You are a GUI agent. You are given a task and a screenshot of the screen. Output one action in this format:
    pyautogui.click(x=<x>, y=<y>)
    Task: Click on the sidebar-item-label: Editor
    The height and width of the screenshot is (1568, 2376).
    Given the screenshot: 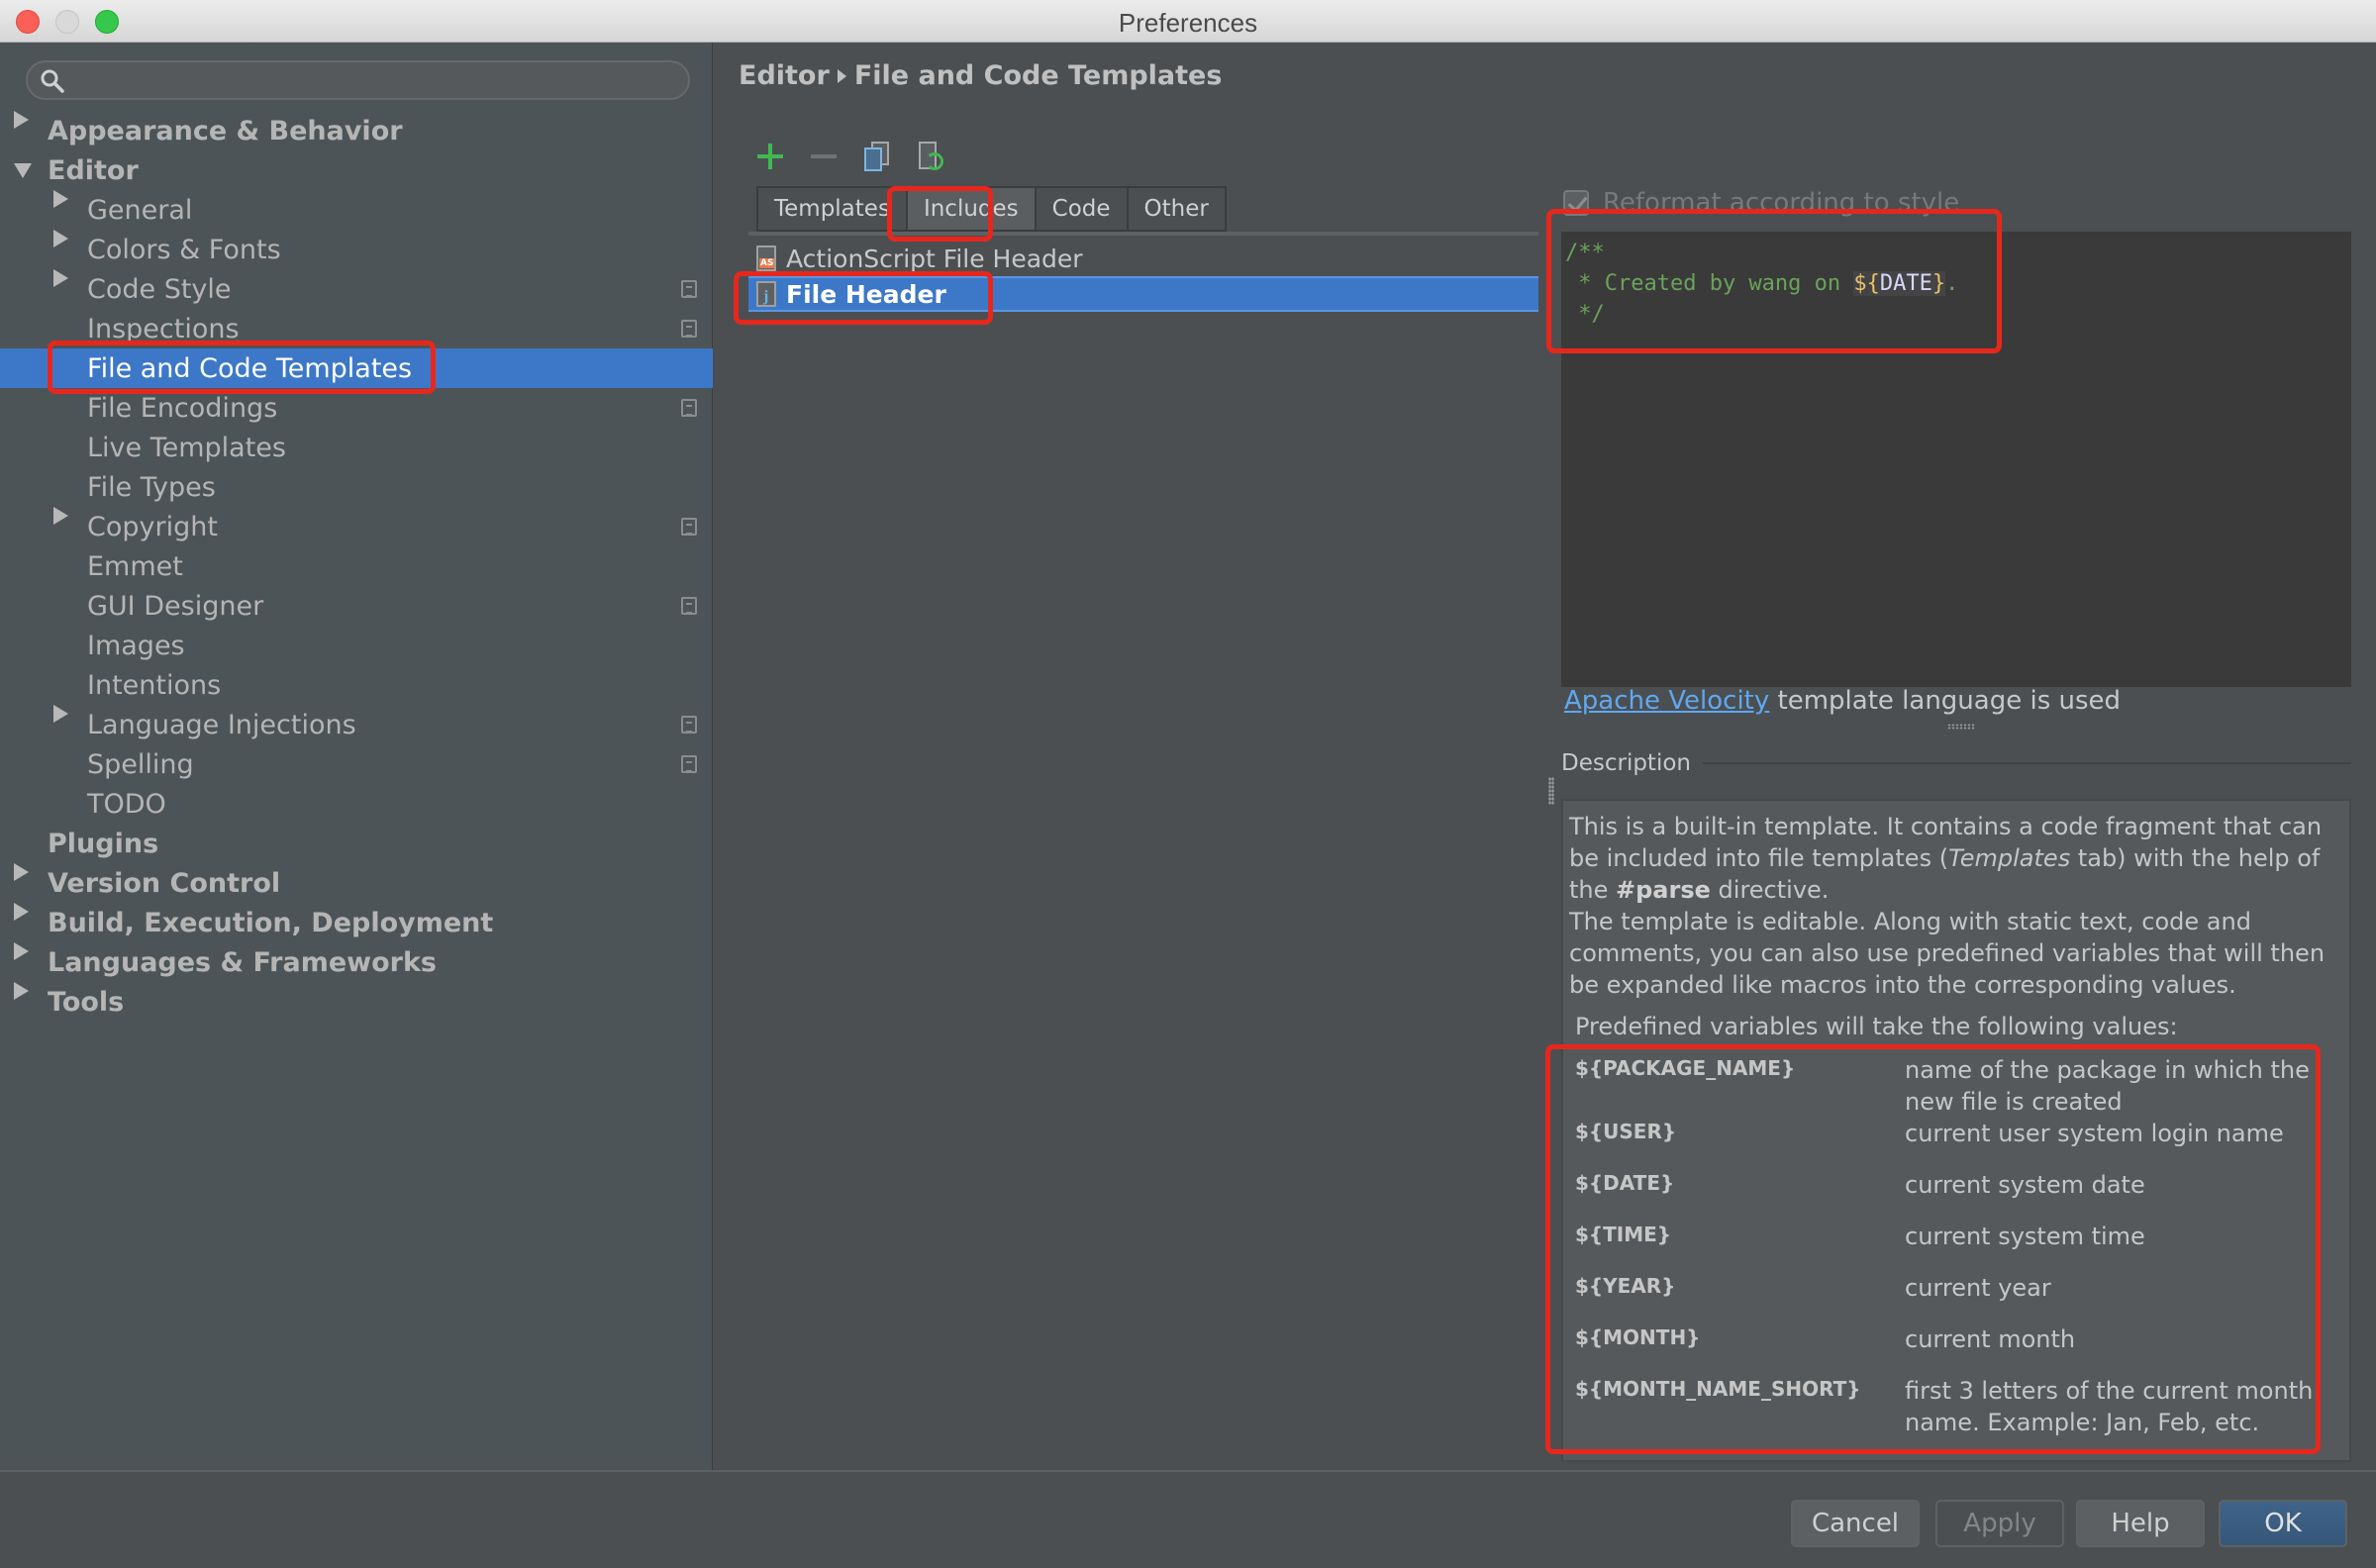 What is the action you would take?
    pyautogui.click(x=94, y=170)
    